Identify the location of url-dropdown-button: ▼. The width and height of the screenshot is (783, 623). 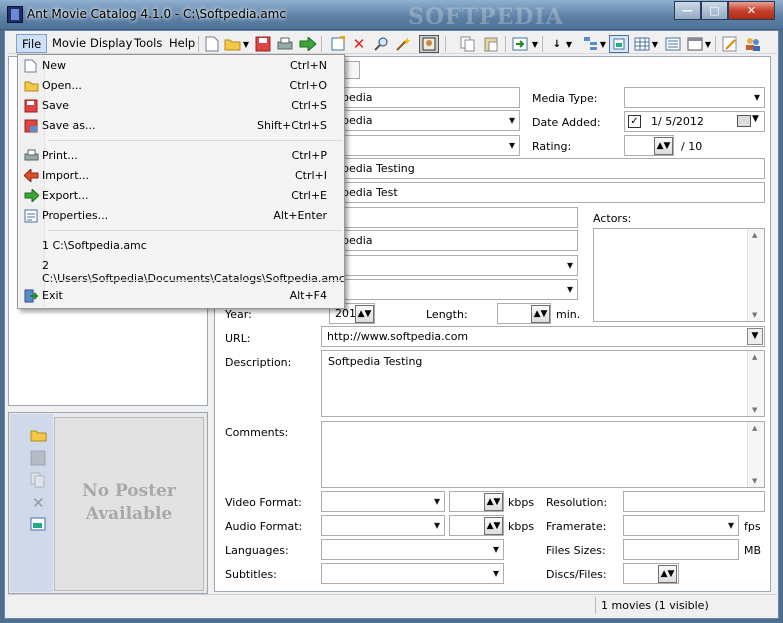
(755, 336).